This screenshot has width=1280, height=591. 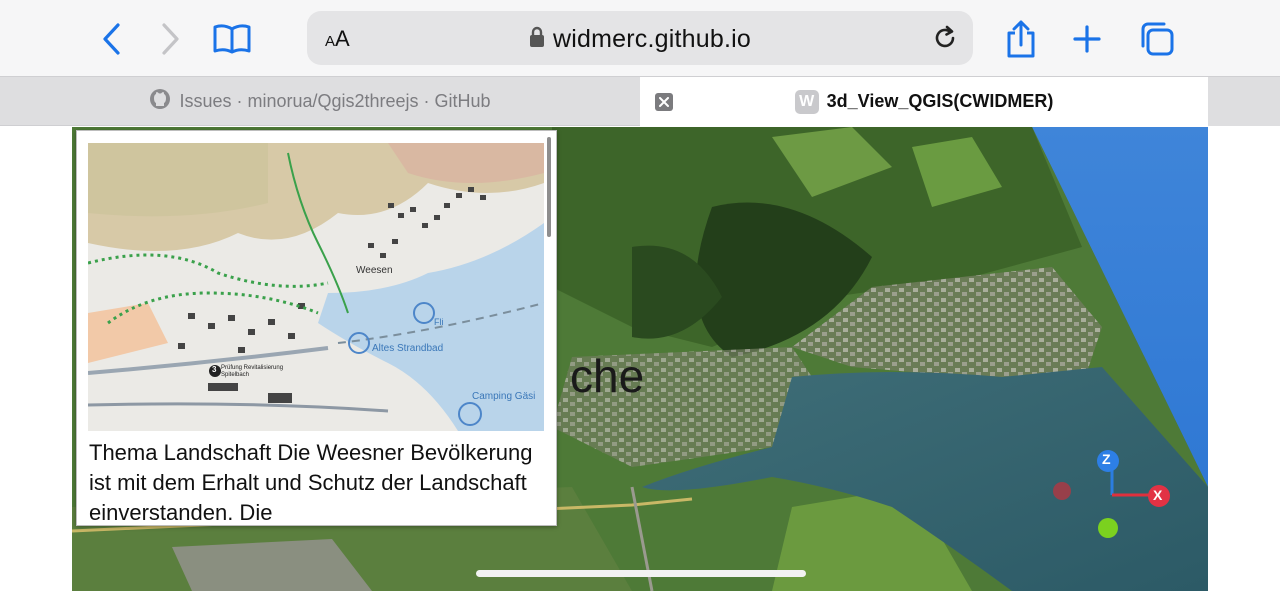 What do you see at coordinates (112, 39) in the screenshot?
I see `back-icon` at bounding box center [112, 39].